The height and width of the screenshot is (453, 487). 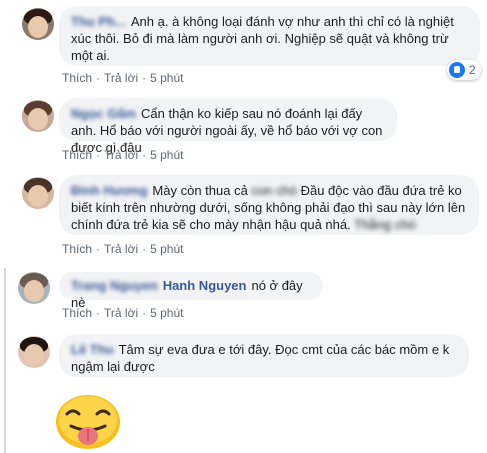 I want to click on reply-thread-line, so click(x=5, y=360).